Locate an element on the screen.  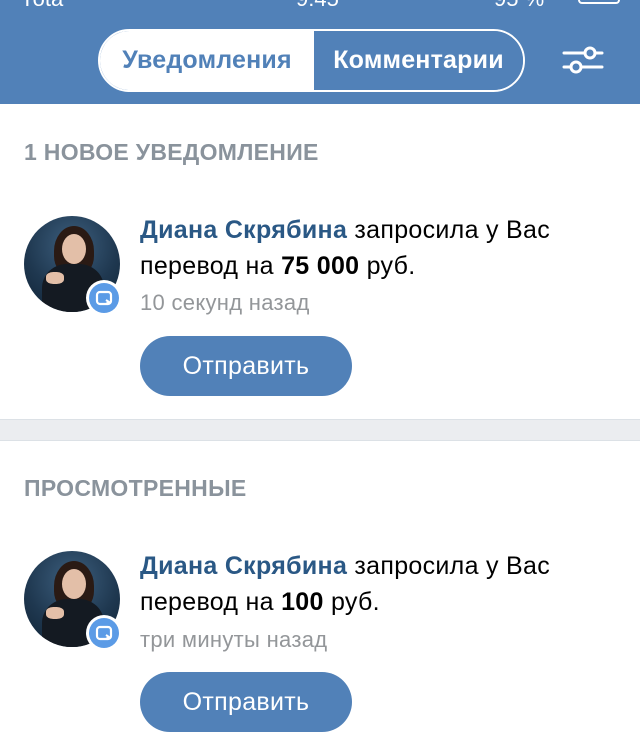
notifications-segmented-control: Уведомления Комментарии is located at coordinates (311, 60).